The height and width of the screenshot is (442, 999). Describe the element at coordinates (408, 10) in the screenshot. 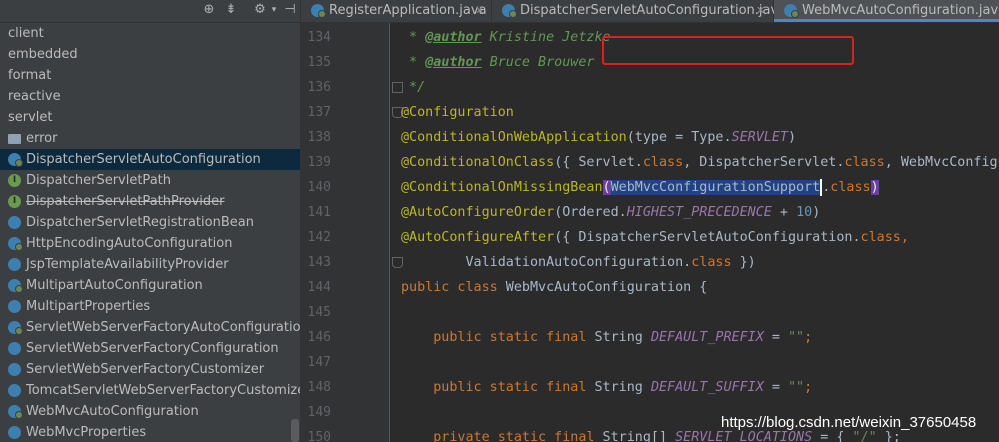

I see `tab-label: RegisterApplication.java` at that location.